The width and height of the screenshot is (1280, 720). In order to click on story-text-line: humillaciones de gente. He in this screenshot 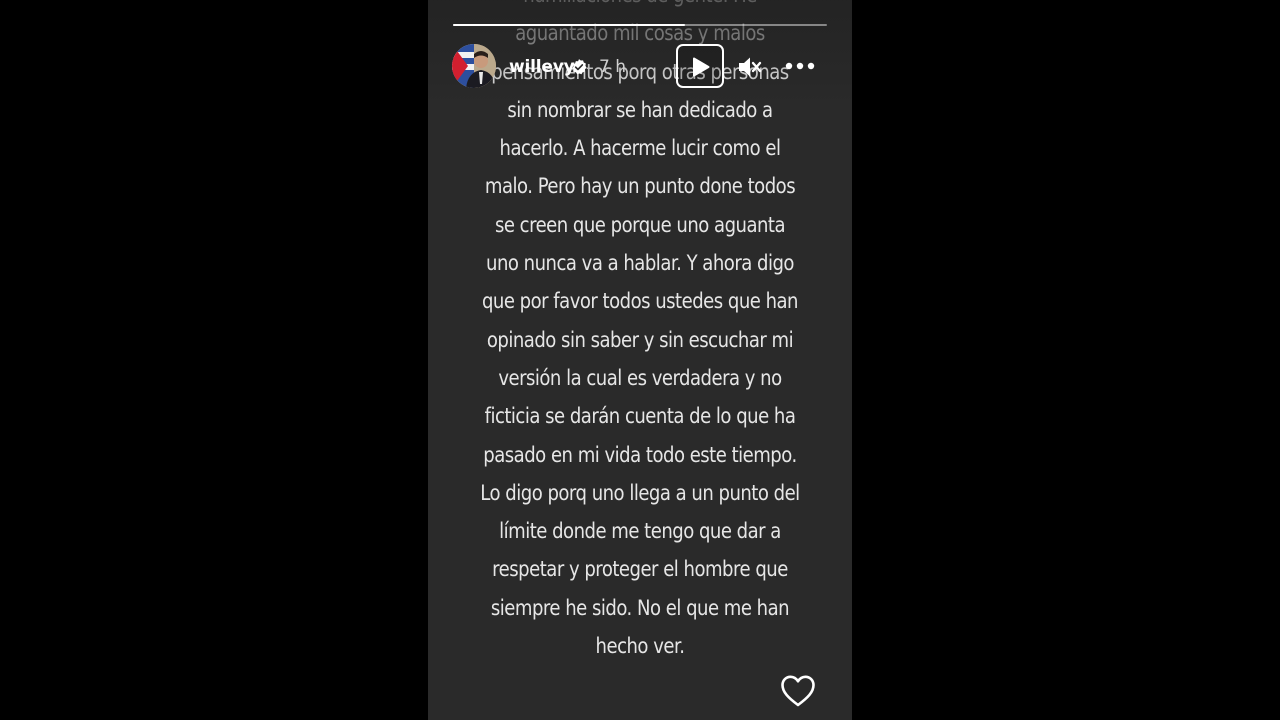, I will do `click(640, 7)`.